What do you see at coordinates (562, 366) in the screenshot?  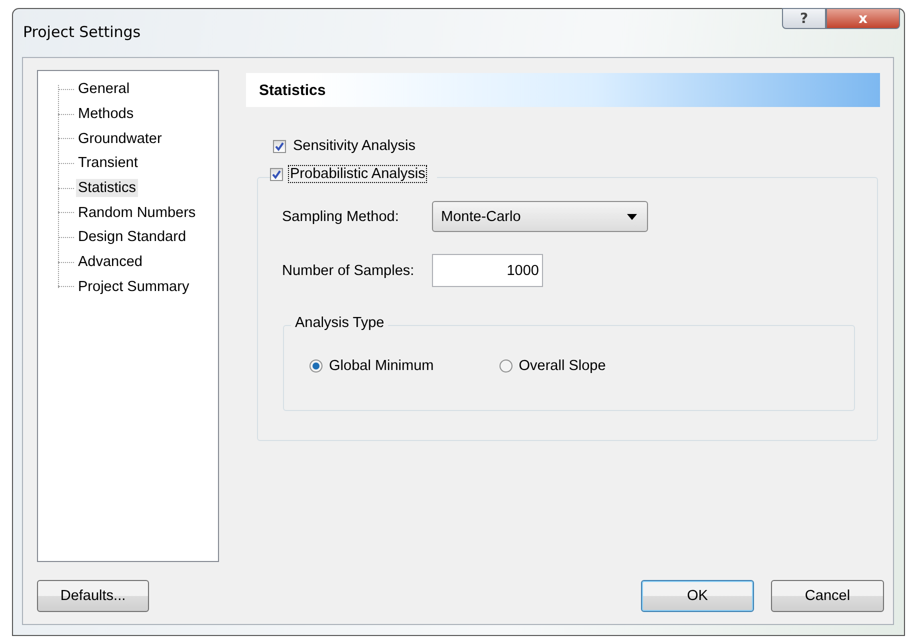 I see `radio-label: Overall Slope` at bounding box center [562, 366].